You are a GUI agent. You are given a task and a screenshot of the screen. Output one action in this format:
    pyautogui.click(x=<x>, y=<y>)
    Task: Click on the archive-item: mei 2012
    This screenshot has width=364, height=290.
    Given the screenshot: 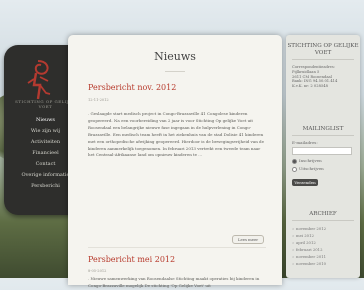 What is the action you would take?
    pyautogui.click(x=305, y=235)
    